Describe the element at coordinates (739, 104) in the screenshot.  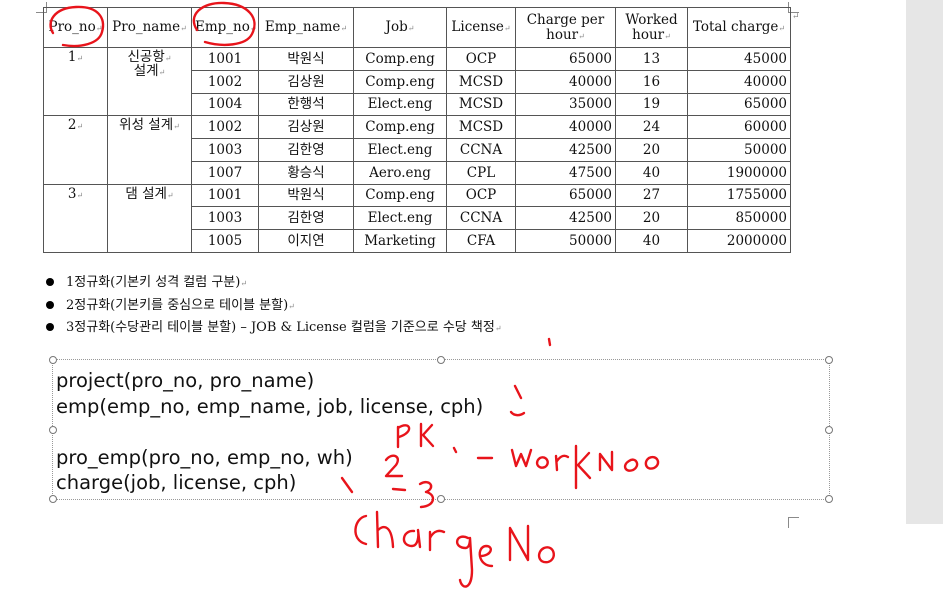
I see `cell-total-charge: 65000` at that location.